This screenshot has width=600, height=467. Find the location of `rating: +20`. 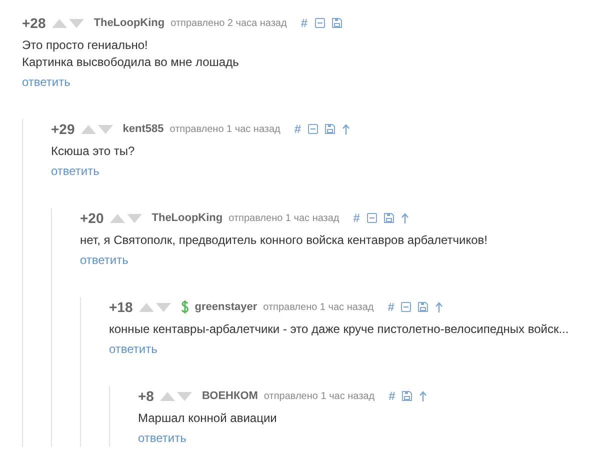

rating: +20 is located at coordinates (92, 218).